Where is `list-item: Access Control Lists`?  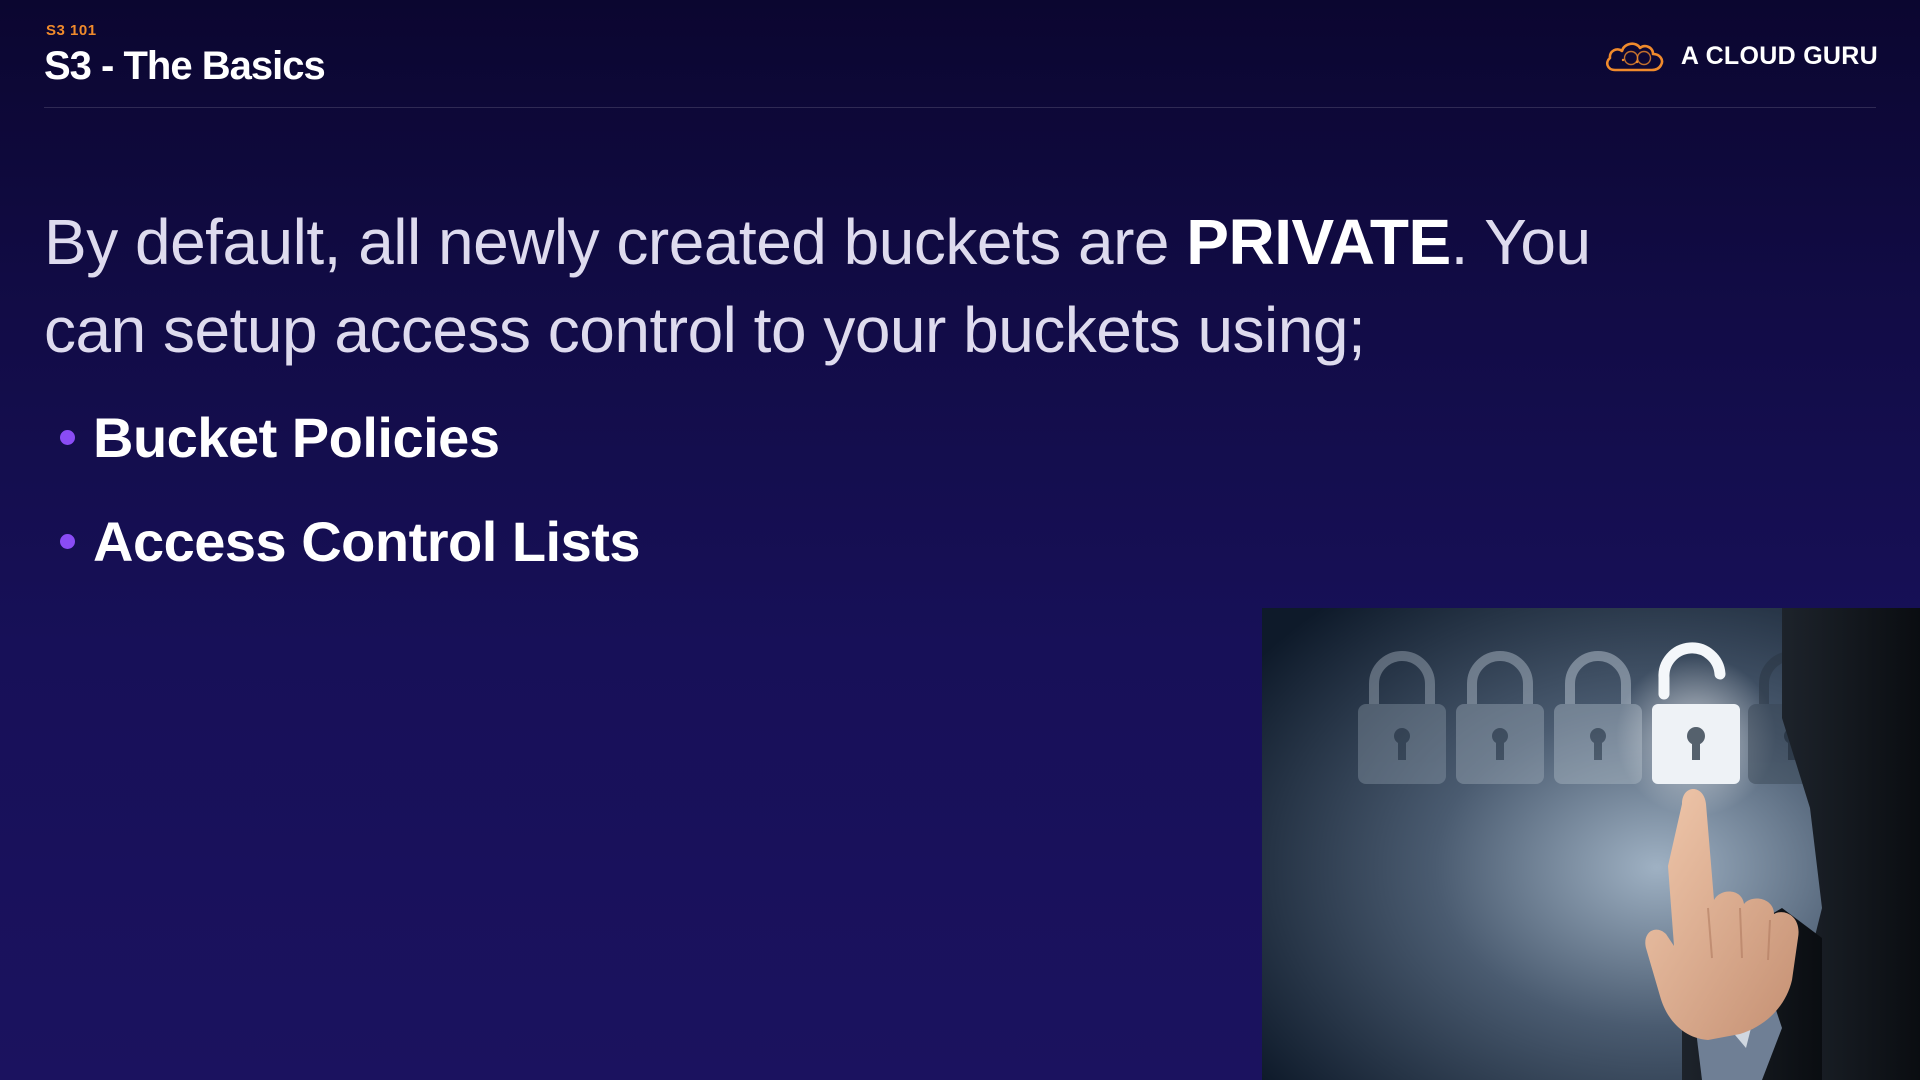
list-item: Access Control Lists is located at coordinates (350, 541).